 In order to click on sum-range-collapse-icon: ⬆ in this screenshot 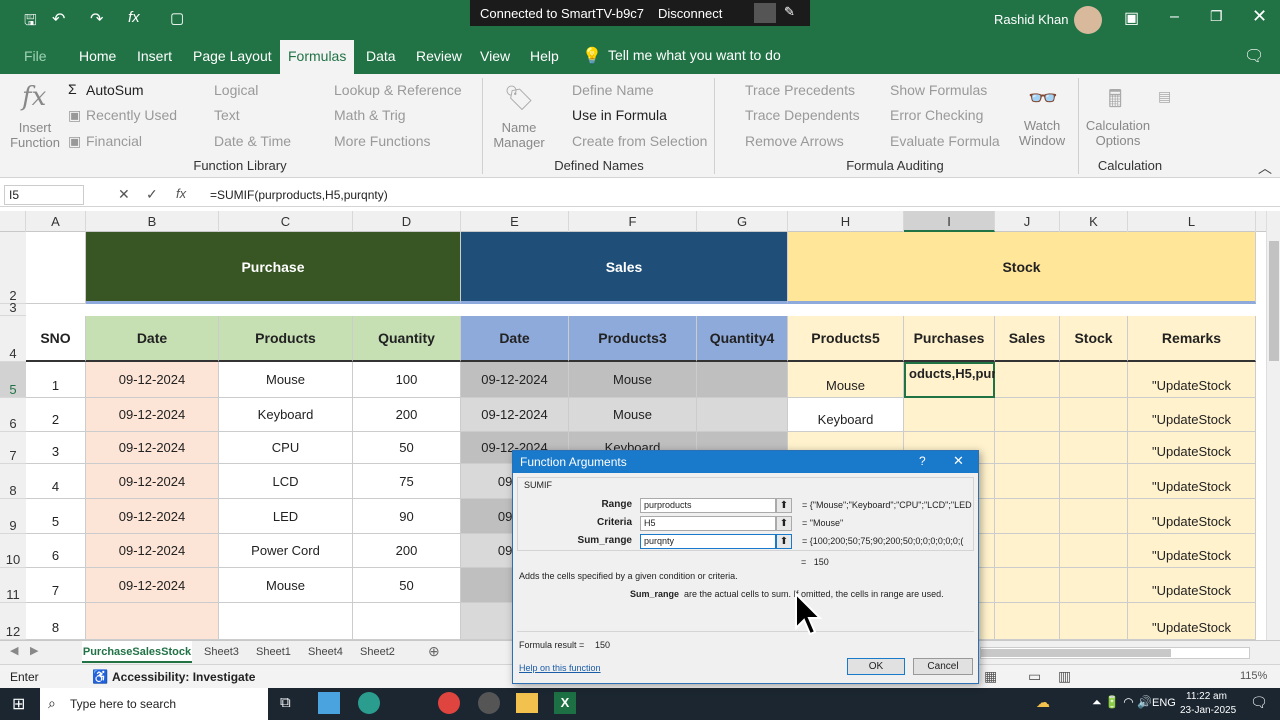, I will do `click(784, 541)`.